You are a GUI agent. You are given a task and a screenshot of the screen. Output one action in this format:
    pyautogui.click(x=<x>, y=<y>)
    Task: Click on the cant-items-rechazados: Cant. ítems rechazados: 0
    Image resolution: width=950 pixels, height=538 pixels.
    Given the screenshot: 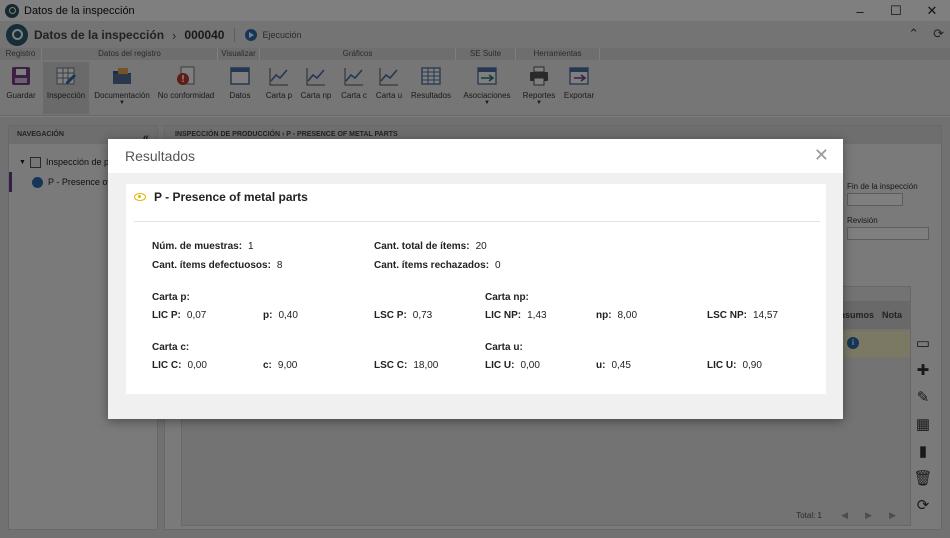 What is the action you would take?
    pyautogui.click(x=437, y=265)
    